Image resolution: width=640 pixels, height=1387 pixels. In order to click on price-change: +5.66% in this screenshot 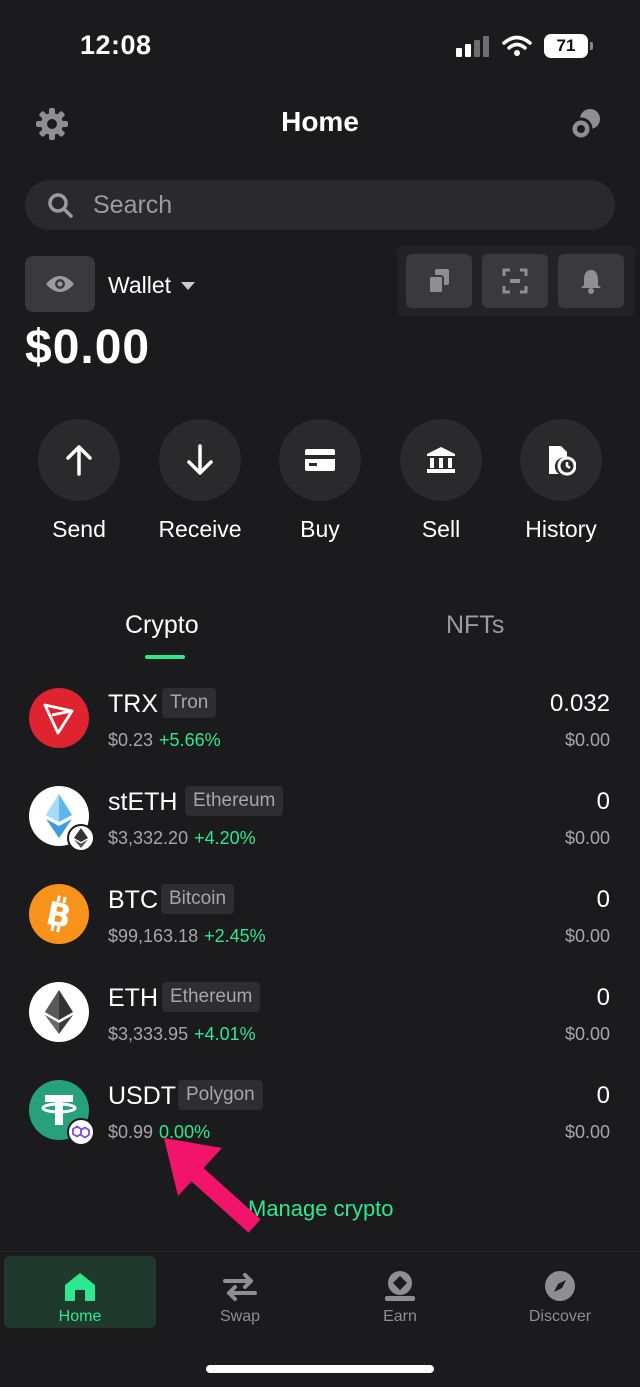, I will do `click(190, 740)`.